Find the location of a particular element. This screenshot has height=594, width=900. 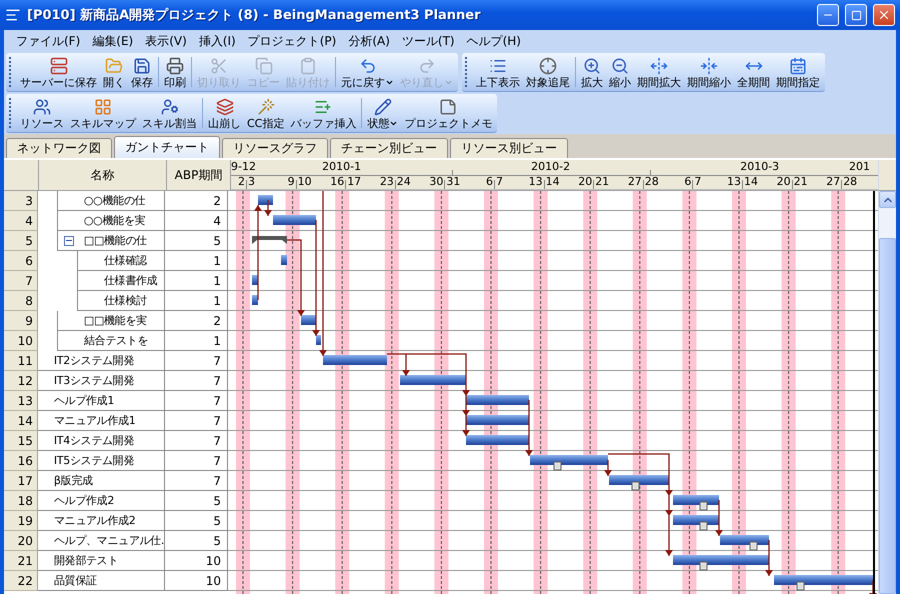

toolbar-button: 期間拡大 is located at coordinates (659, 72).